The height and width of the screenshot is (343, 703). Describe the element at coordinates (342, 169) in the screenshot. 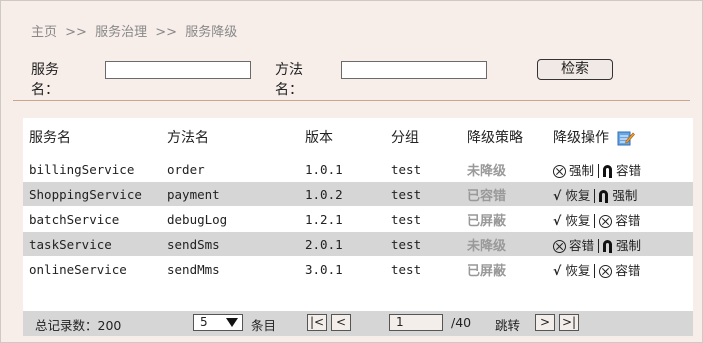

I see `version-cell: 1.0.1` at that location.